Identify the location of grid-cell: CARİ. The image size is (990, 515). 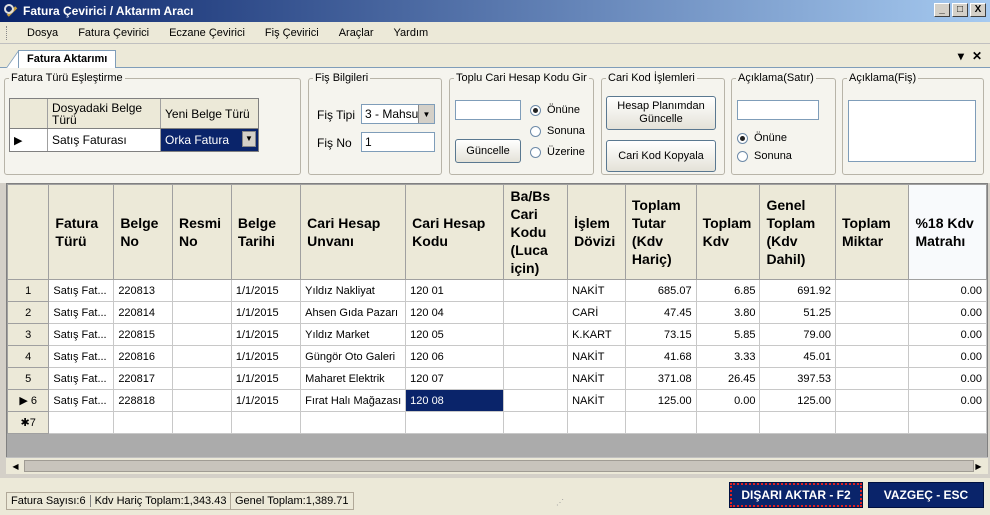
(596, 312).